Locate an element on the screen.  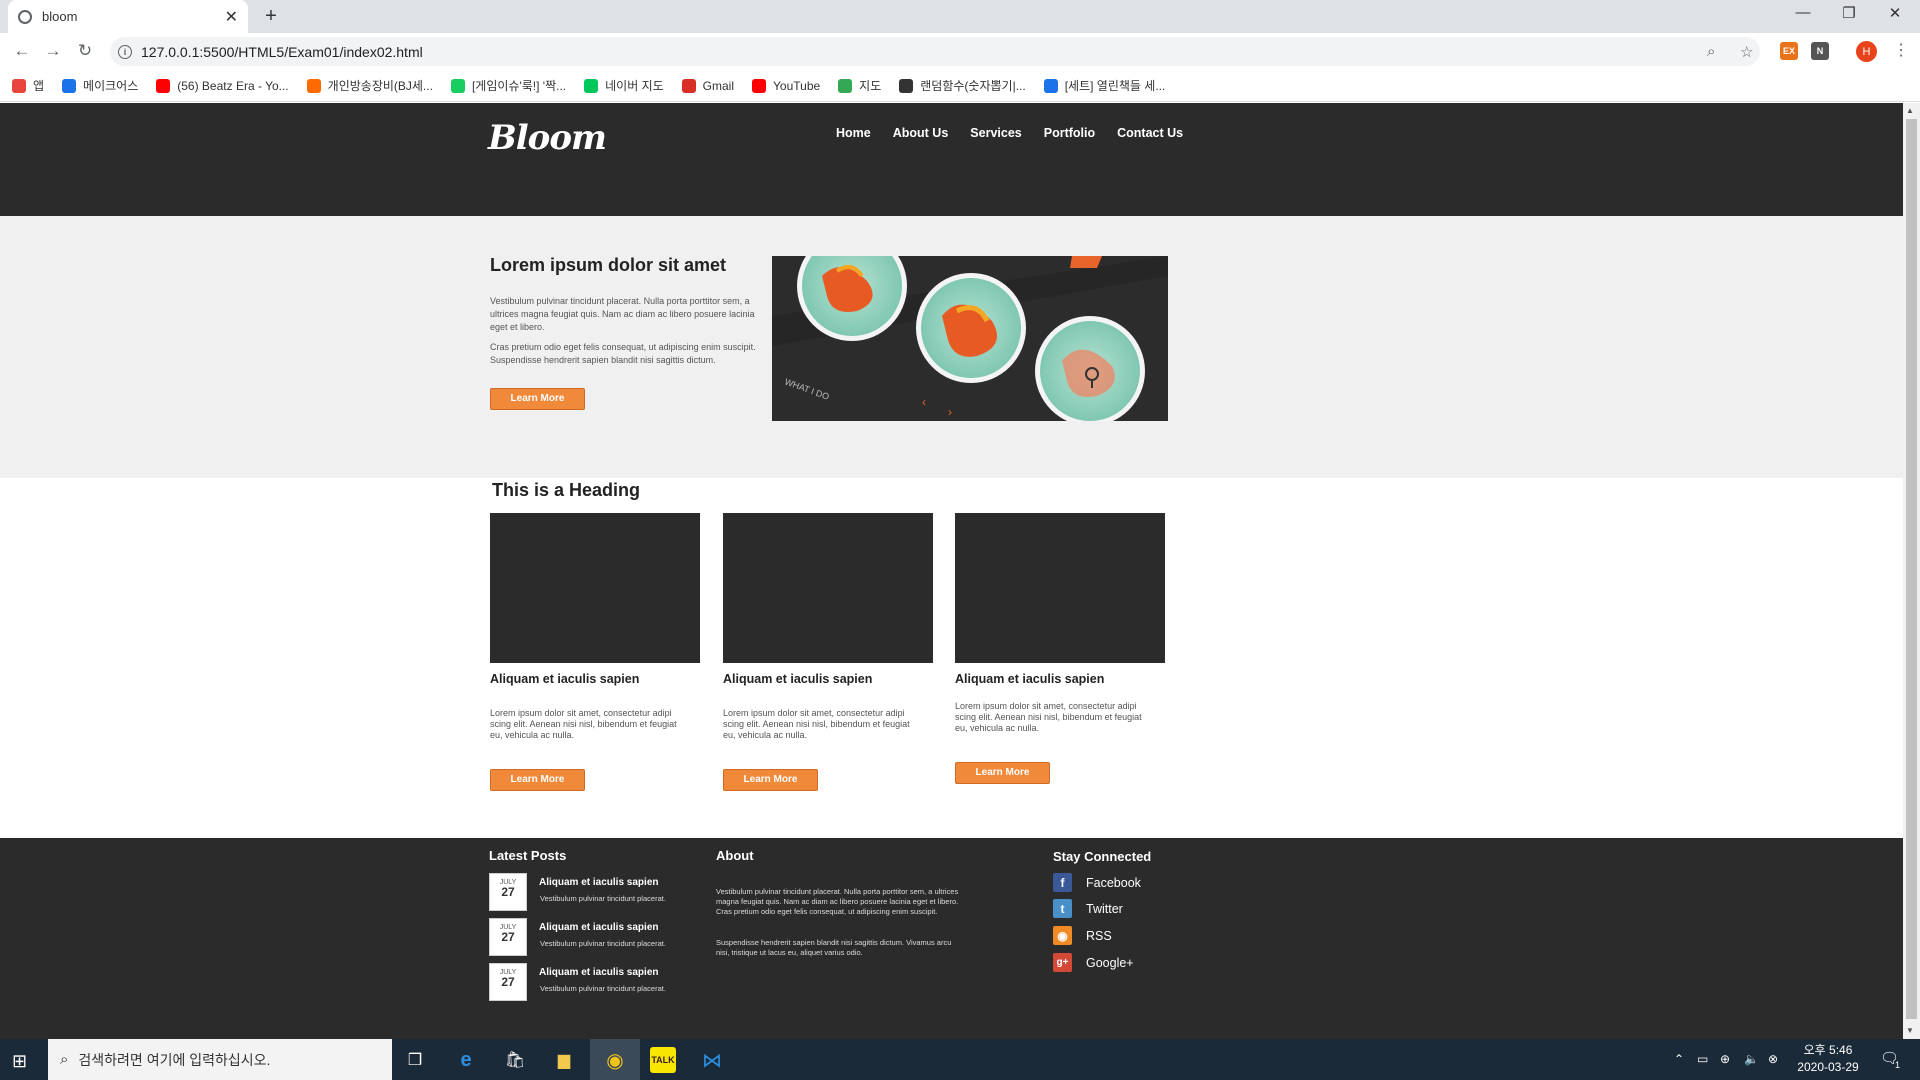
nav-about-us: About Us is located at coordinates (921, 133).